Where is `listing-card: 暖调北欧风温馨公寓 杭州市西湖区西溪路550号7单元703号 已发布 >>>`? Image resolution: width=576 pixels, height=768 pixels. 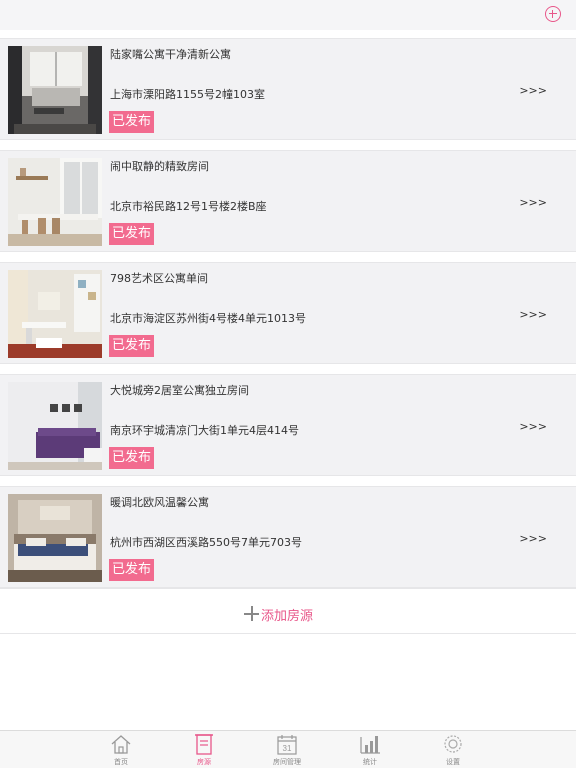 listing-card: 暖调北欧风温馨公寓 杭州市西湖区西溪路550号7单元703号 已发布 >>> is located at coordinates (288, 537).